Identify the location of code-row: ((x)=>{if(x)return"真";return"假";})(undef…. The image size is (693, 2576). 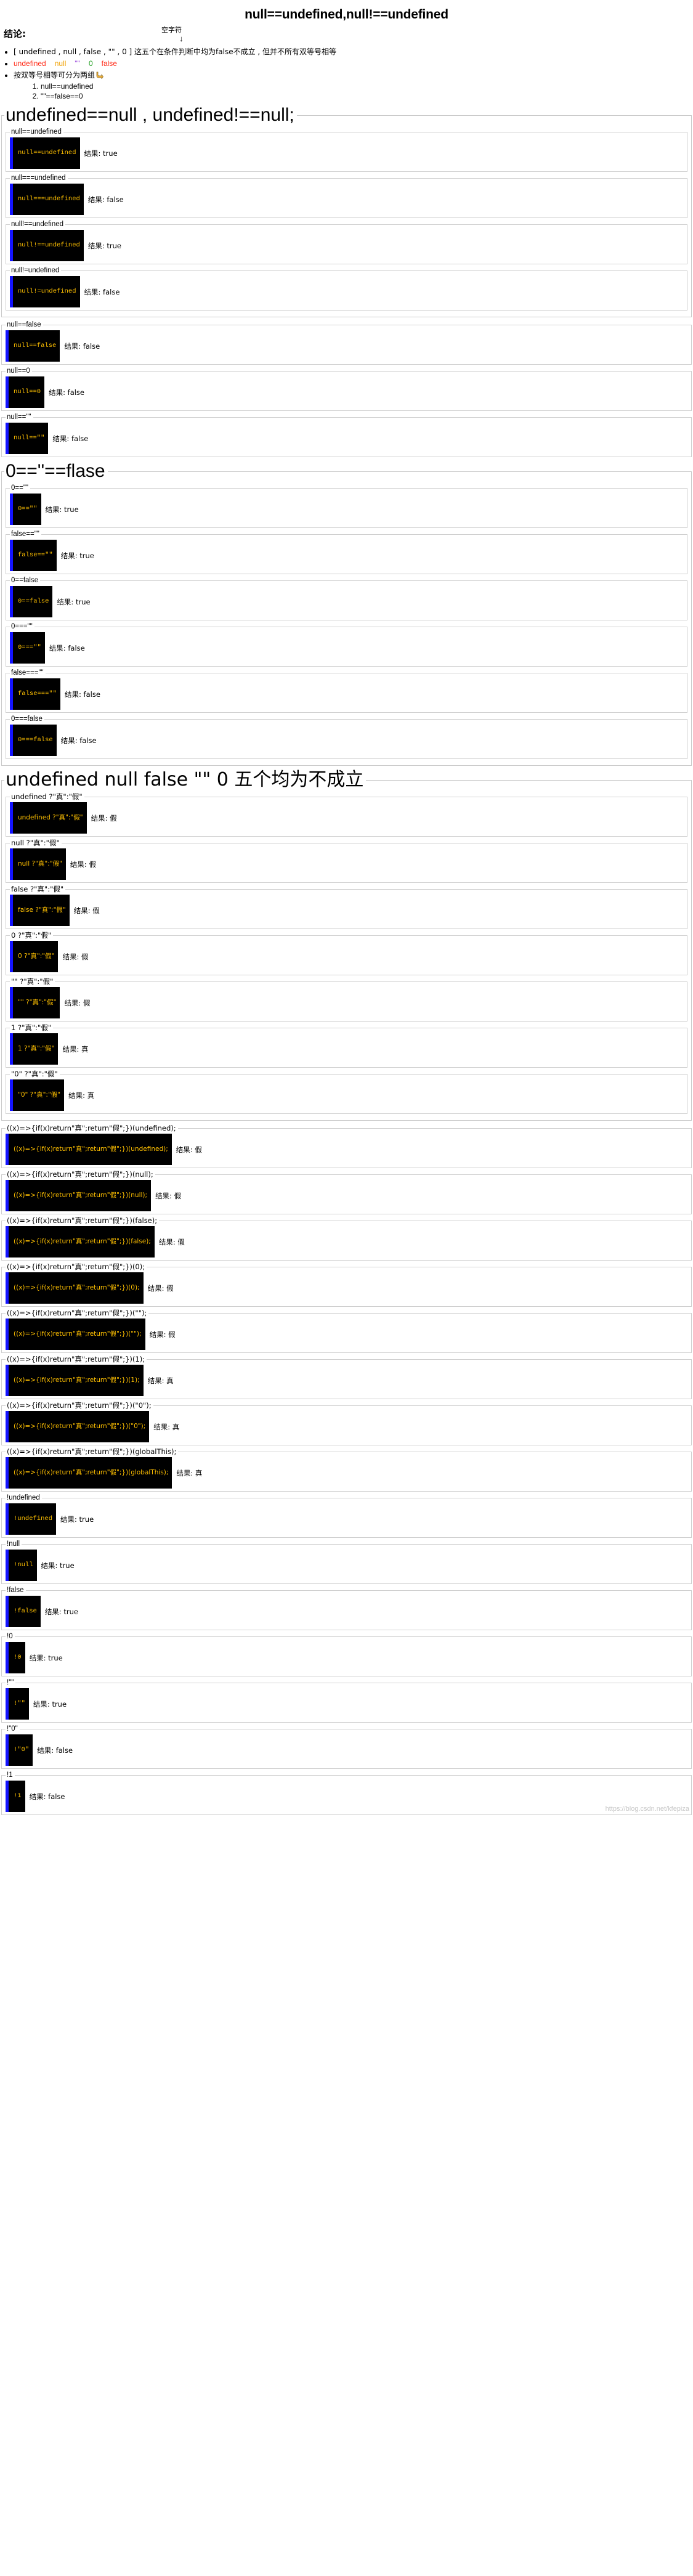
(346, 1149).